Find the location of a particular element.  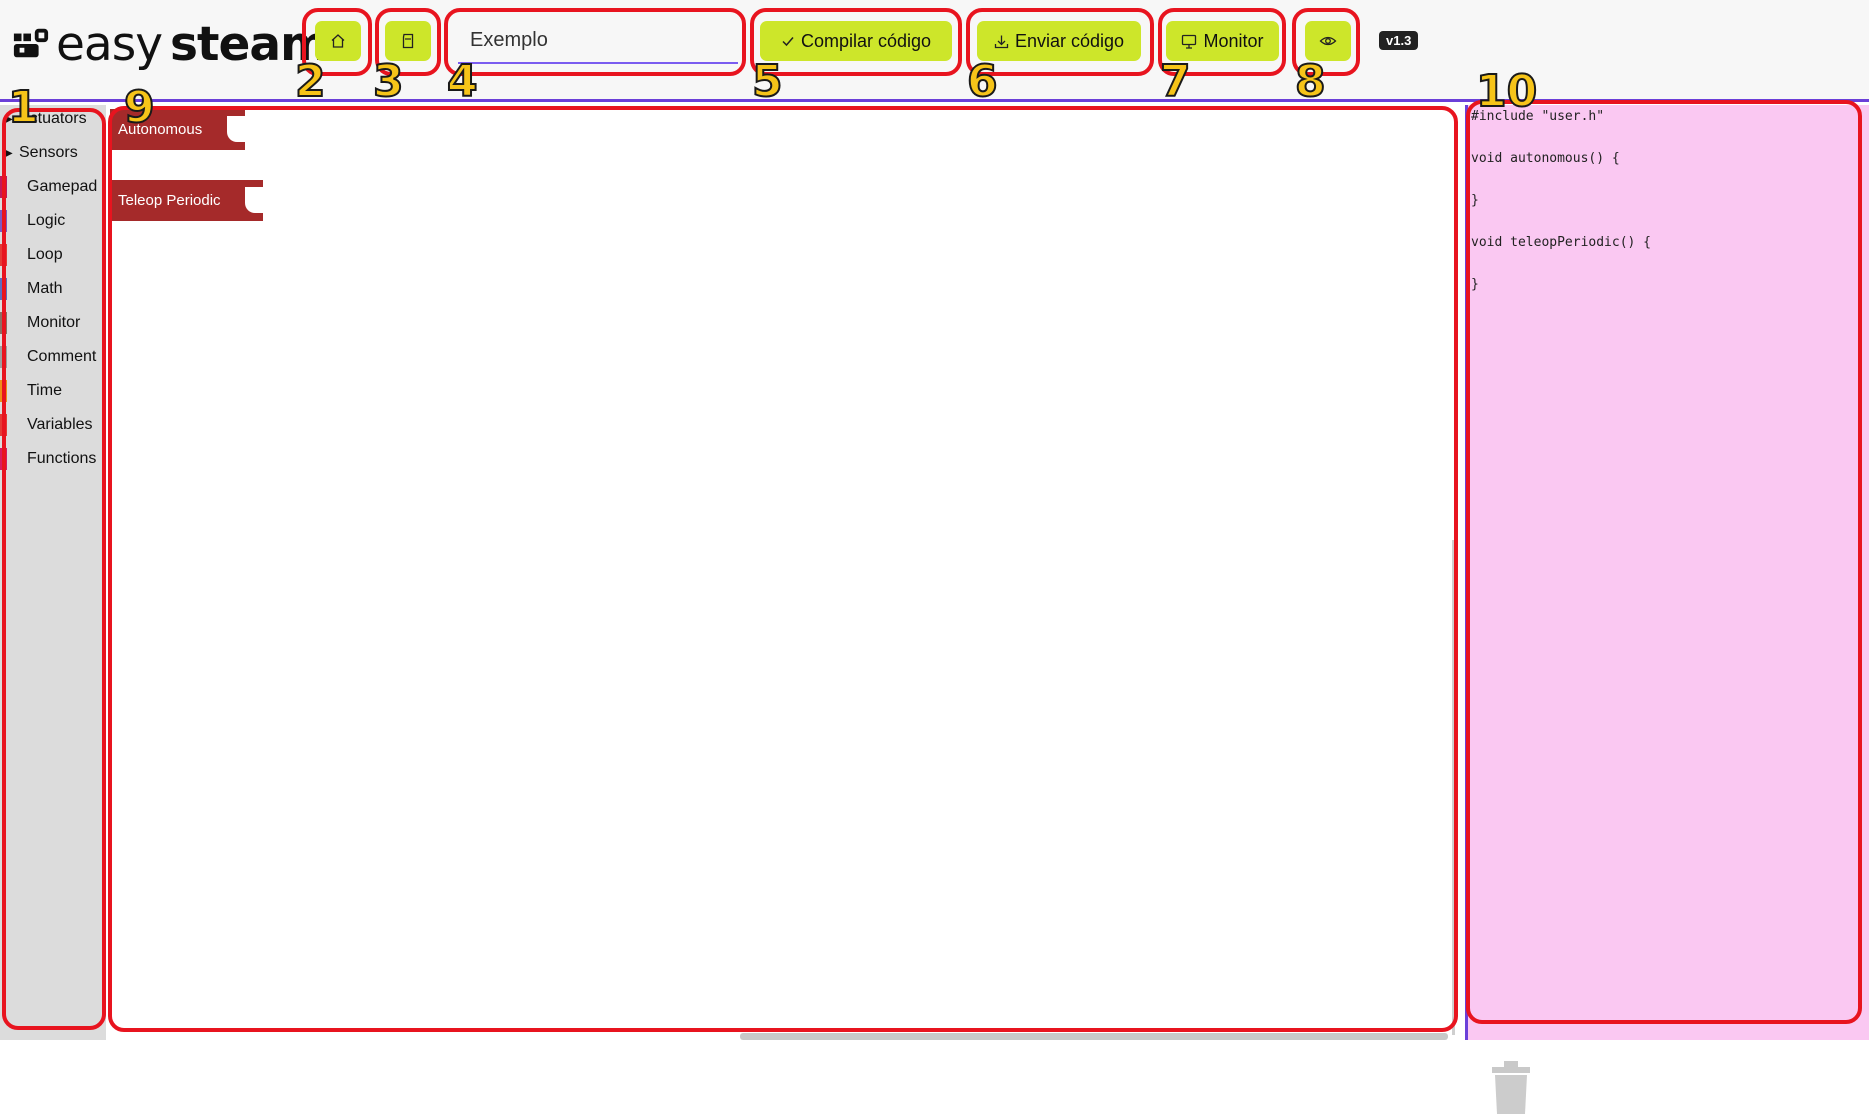

toolbox-category-logic: Logic is located at coordinates (53, 221).